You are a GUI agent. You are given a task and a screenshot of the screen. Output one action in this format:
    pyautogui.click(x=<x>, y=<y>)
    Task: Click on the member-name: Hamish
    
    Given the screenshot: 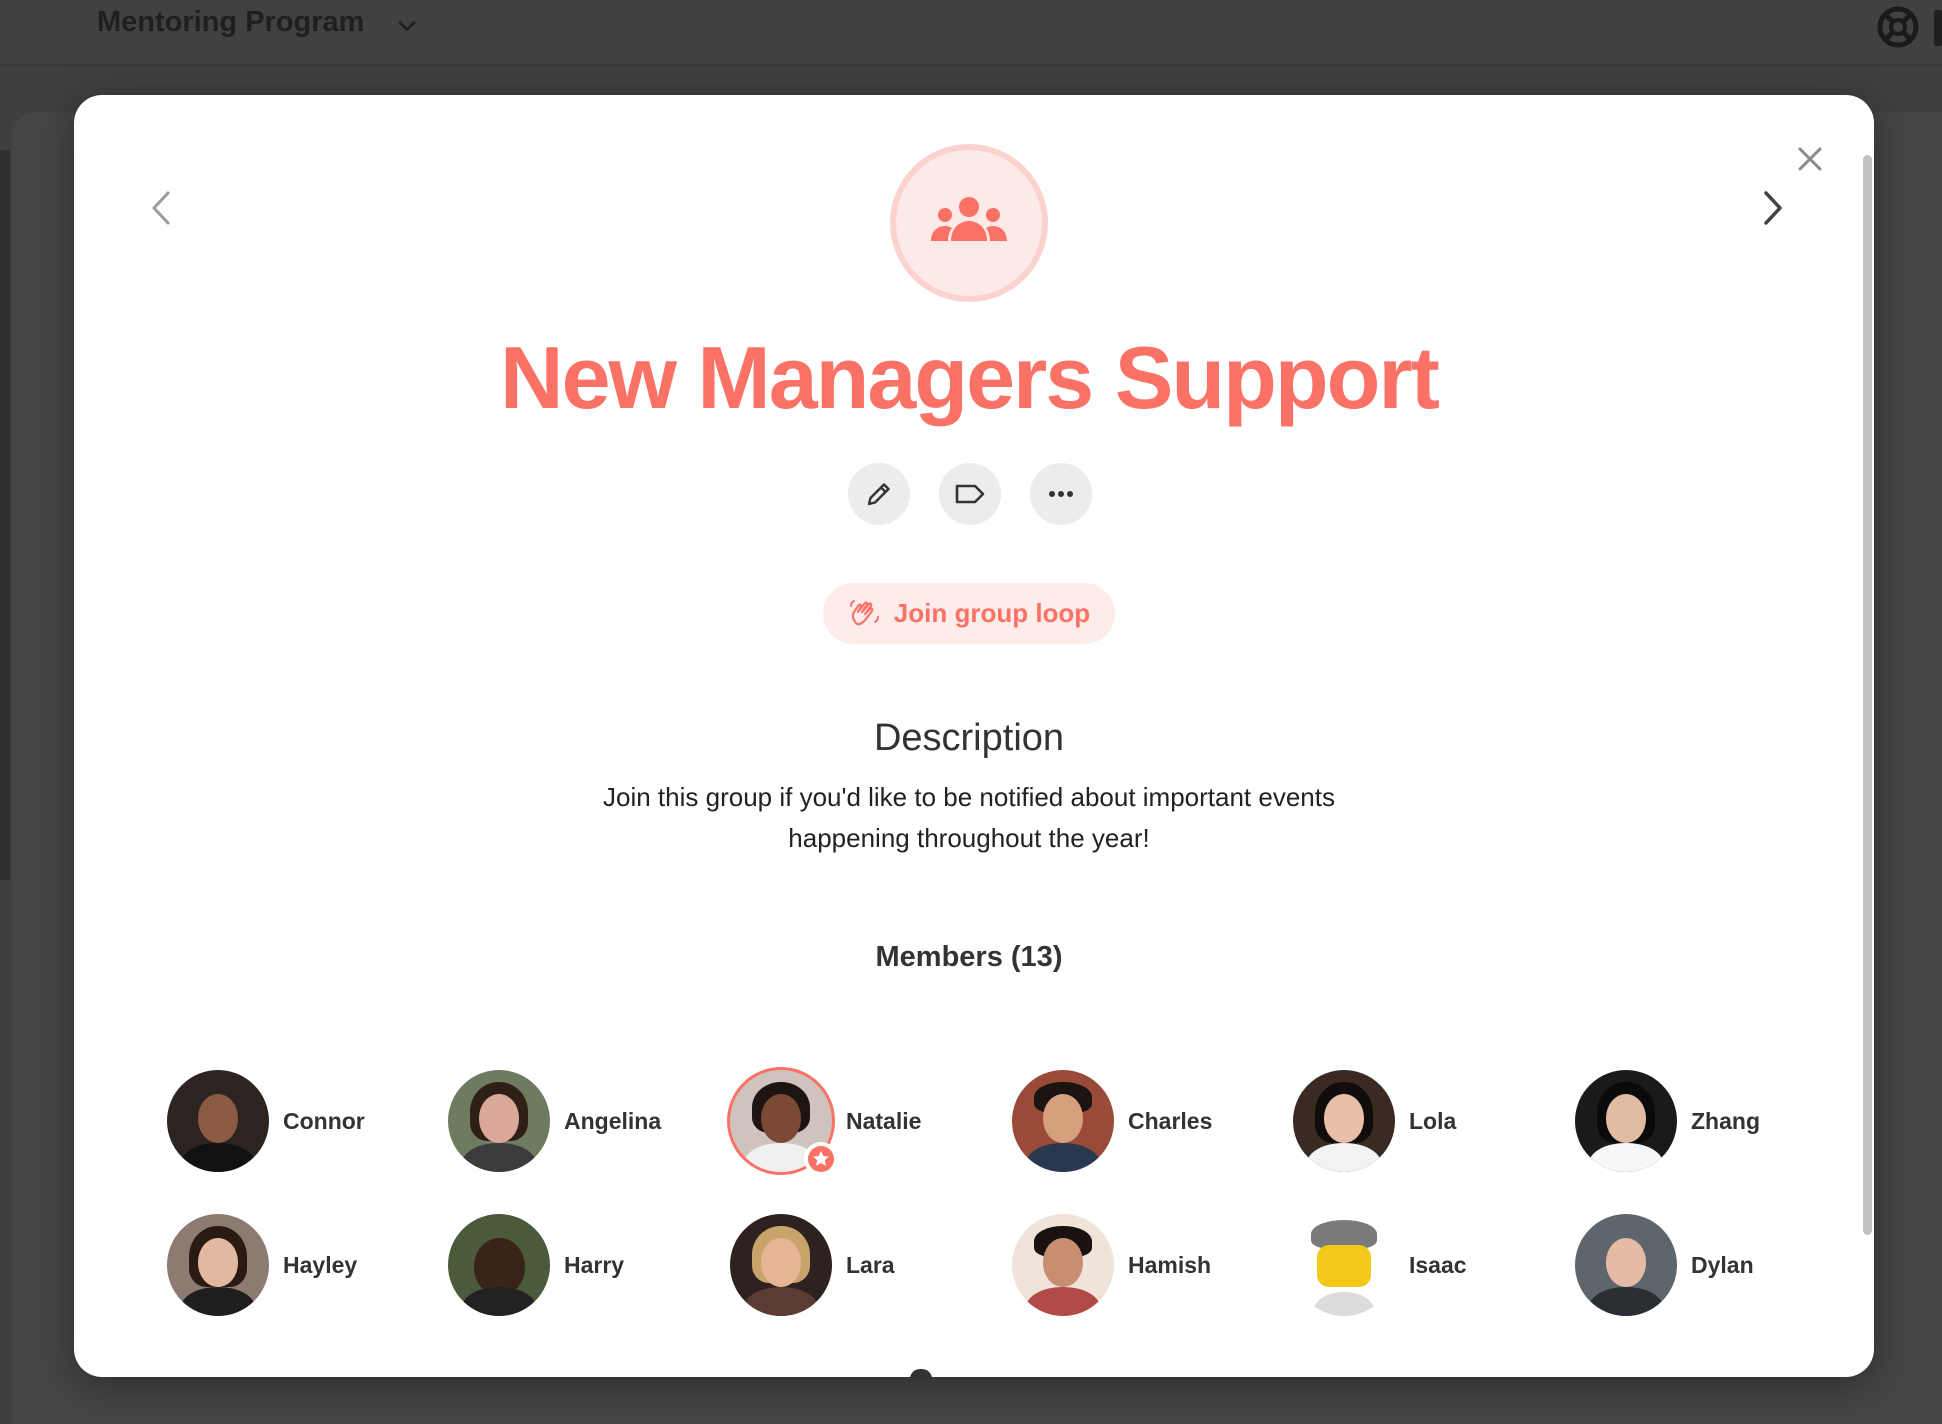 What is the action you would take?
    pyautogui.click(x=1170, y=1264)
    